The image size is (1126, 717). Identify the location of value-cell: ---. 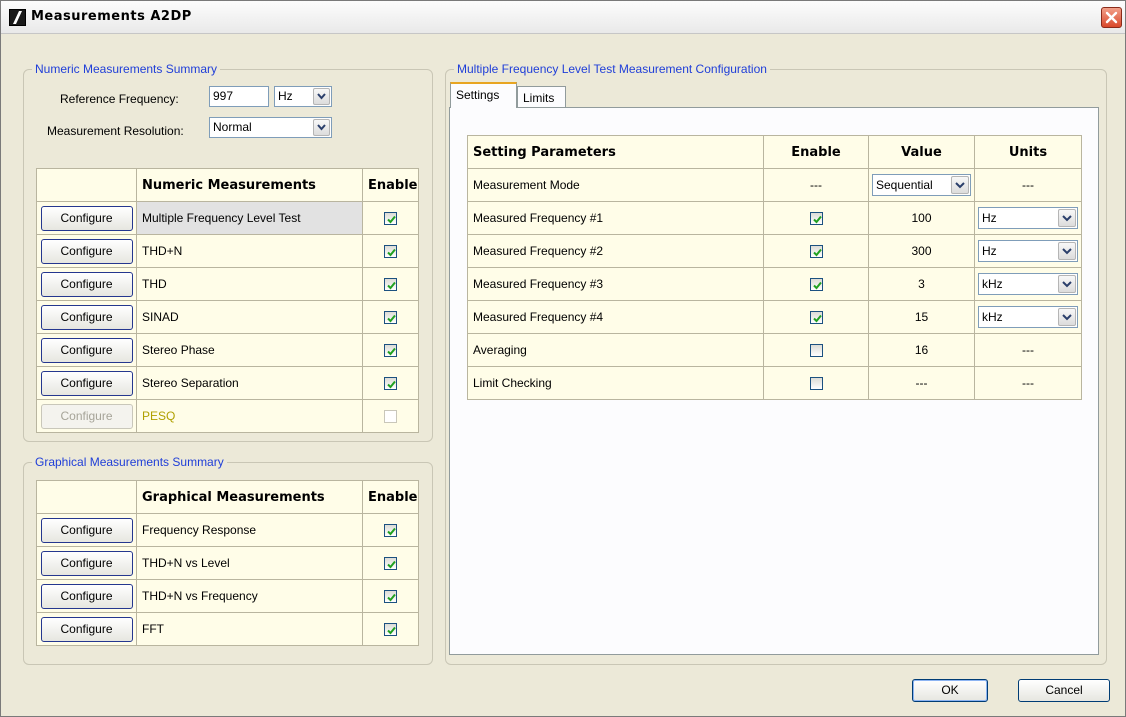
(921, 383).